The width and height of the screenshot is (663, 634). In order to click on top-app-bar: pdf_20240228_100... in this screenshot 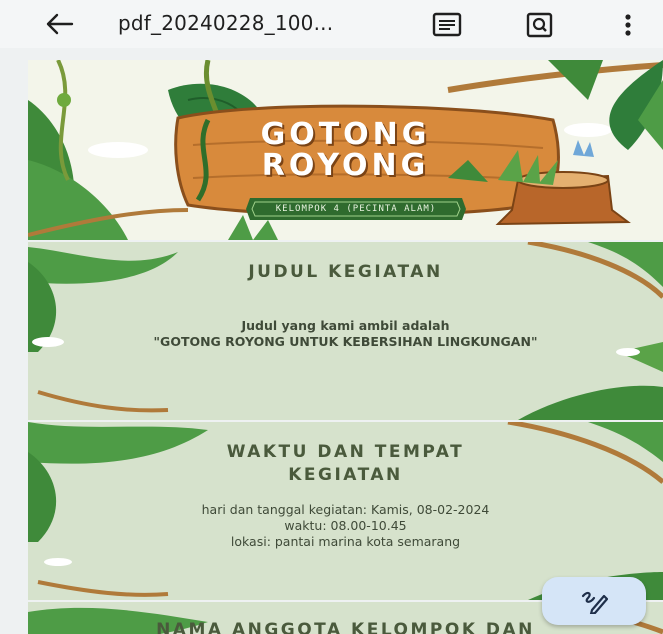, I will do `click(331, 24)`.